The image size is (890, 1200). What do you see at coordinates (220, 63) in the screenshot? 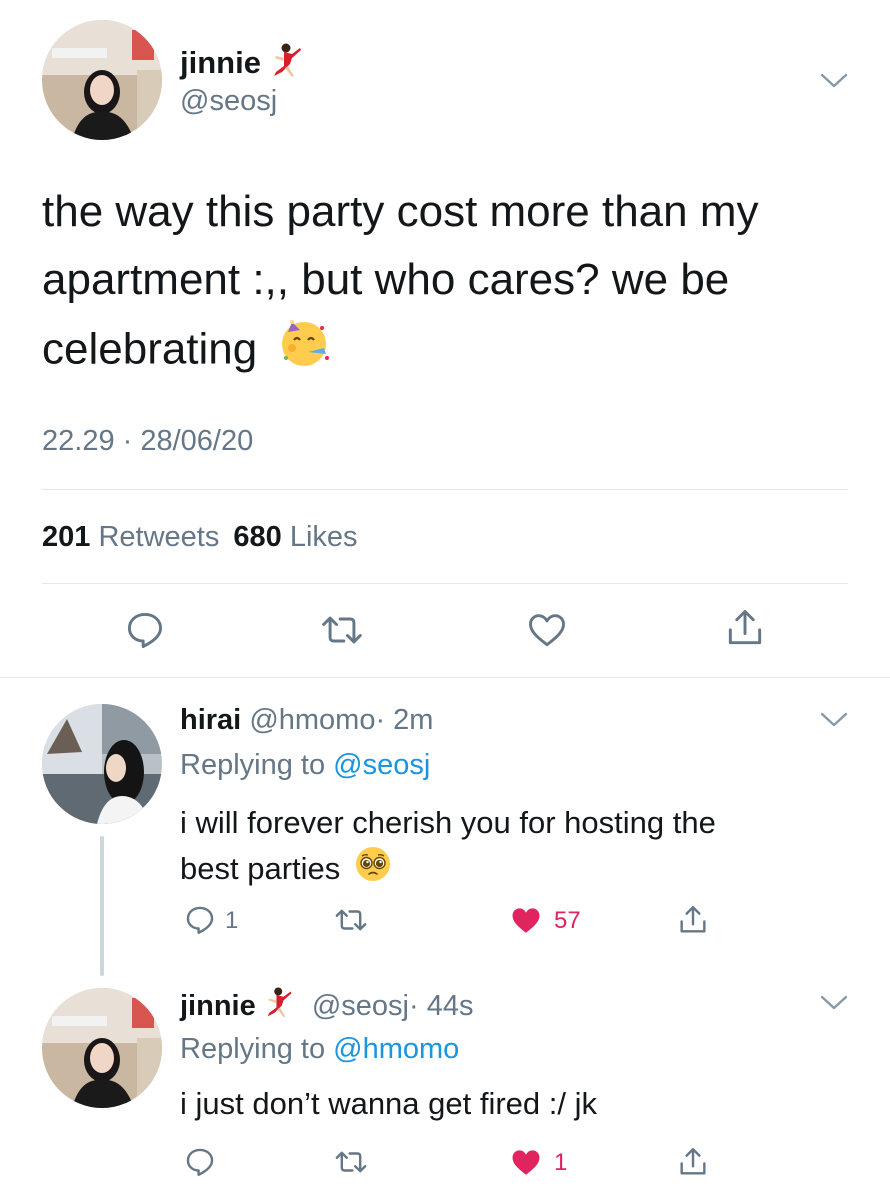
I see `display-name-text: jinnie` at bounding box center [220, 63].